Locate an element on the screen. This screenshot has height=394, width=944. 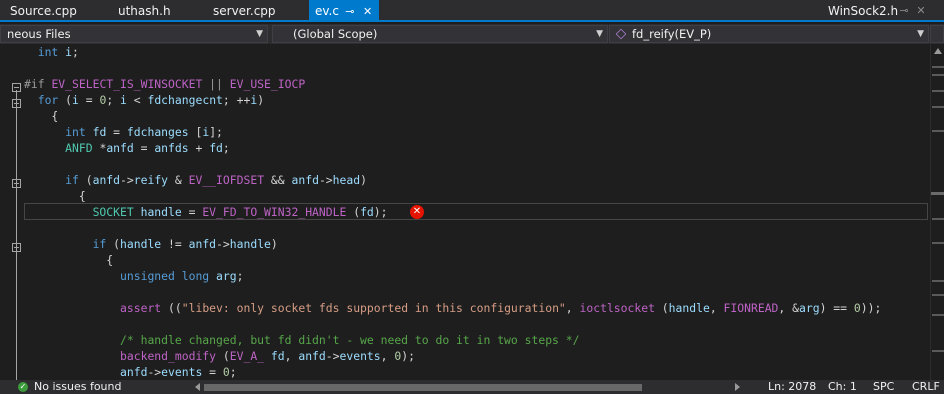
scroll-left-arrow-icon is located at coordinates (197, 387).